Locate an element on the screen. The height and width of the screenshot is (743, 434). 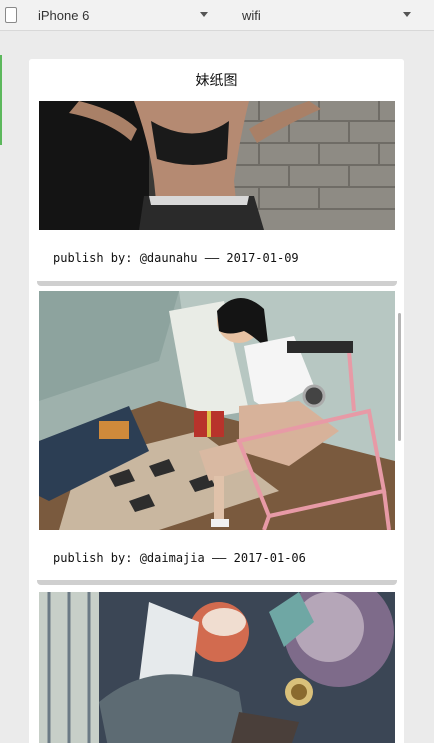
devtools-toolbar: iPhone 6 wifi is located at coordinates (217, 15).